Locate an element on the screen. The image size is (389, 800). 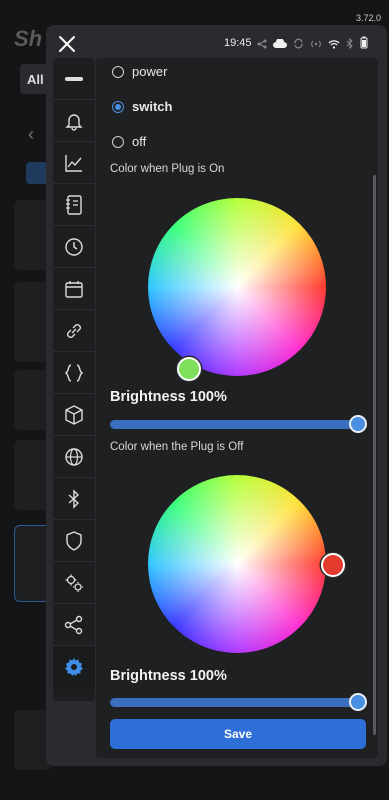
sidebar-item-settings is located at coordinates (74, 667).